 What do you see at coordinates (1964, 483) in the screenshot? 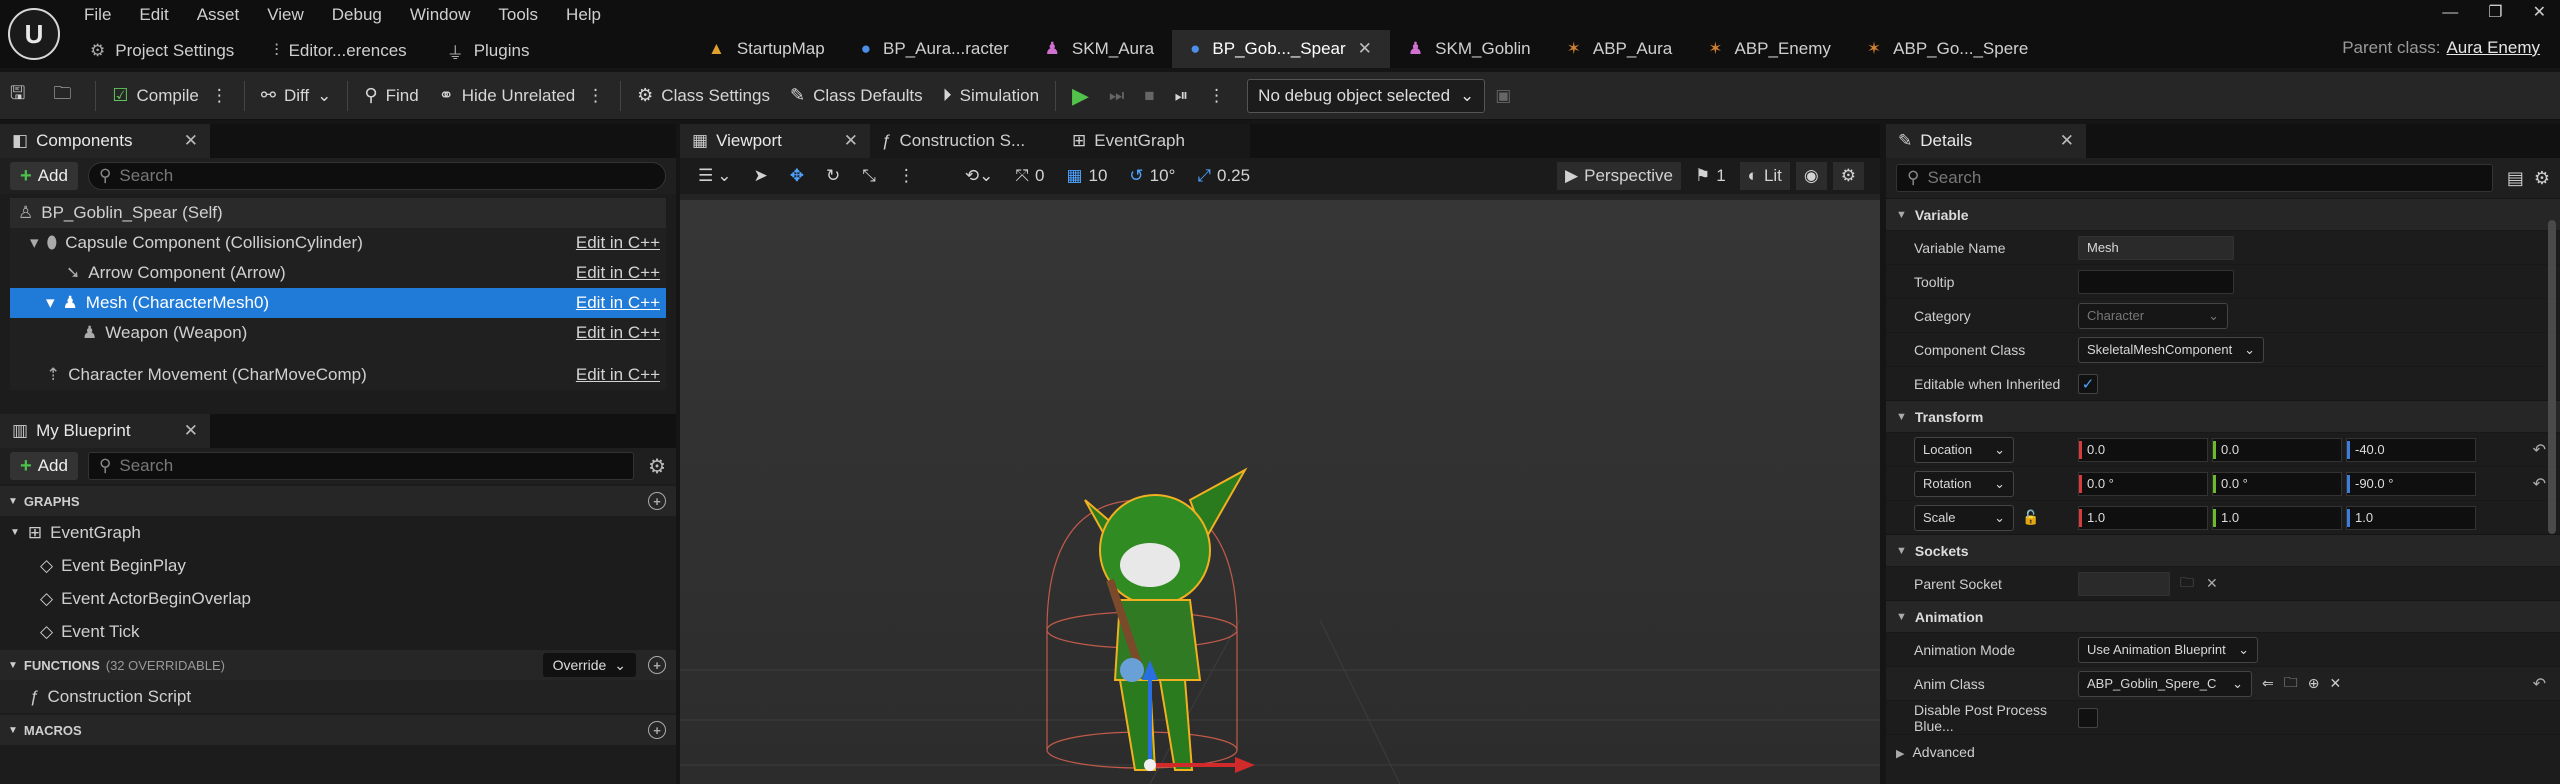
I see `rotation-mode-dropdown: Rotation ⌄` at bounding box center [1964, 483].